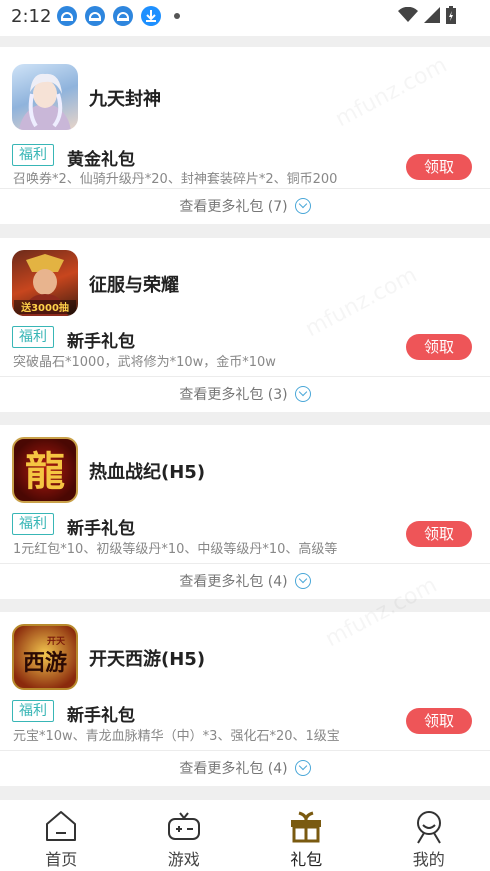  I want to click on game-icon, so click(45, 97).